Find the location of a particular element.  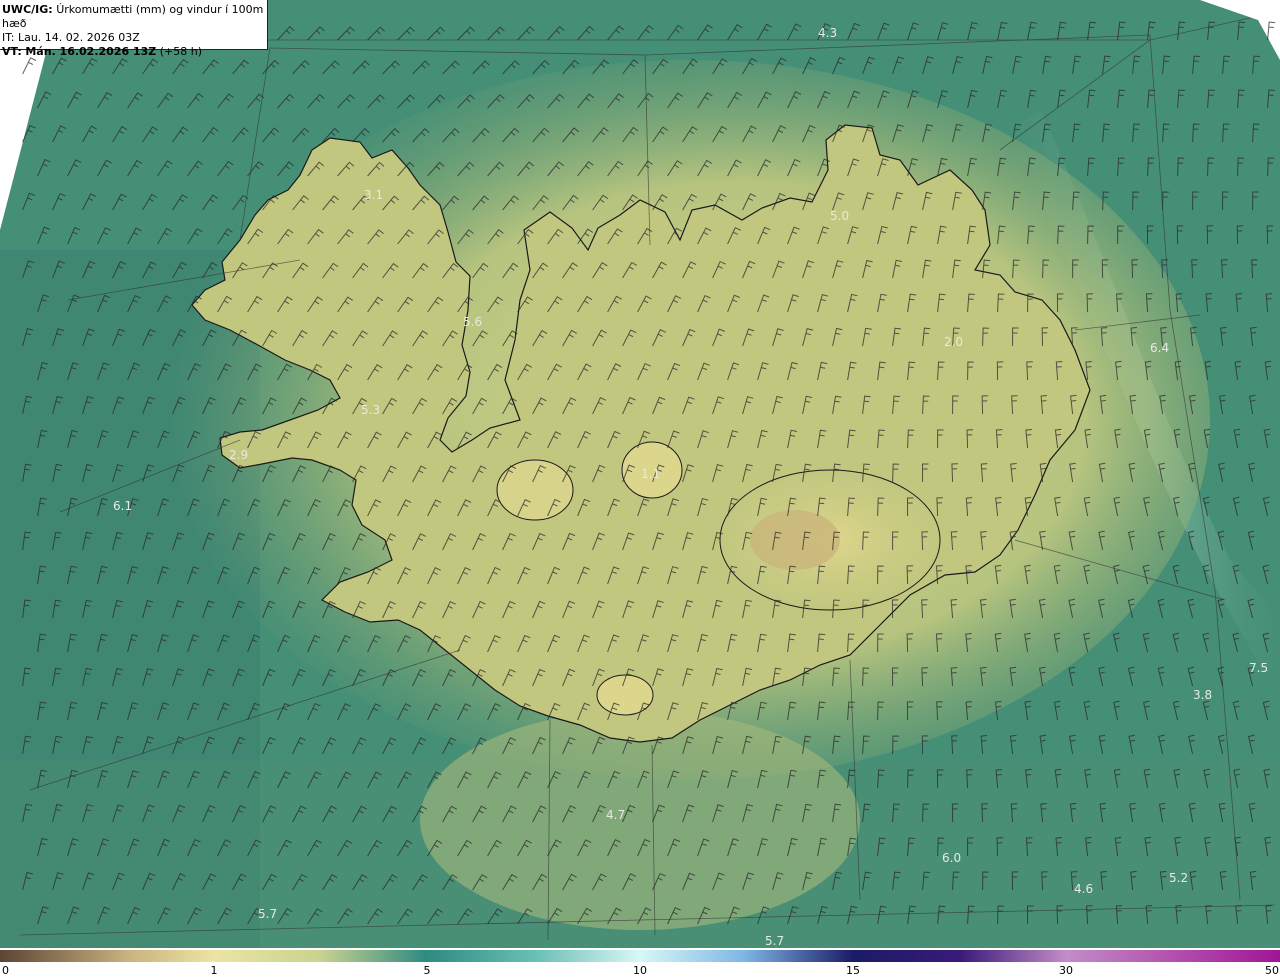

station-value: 2.0 is located at coordinates (953, 342).